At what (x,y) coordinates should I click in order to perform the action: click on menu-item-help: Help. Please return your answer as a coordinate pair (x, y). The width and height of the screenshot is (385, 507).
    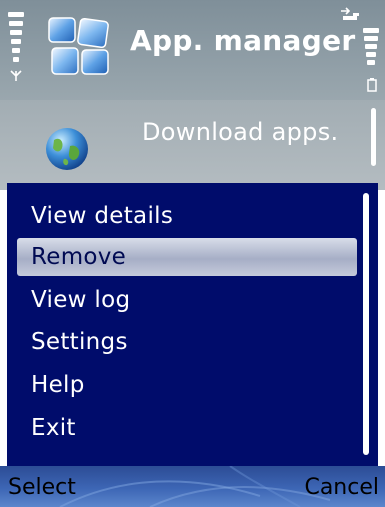
    Looking at the image, I should click on (187, 385).